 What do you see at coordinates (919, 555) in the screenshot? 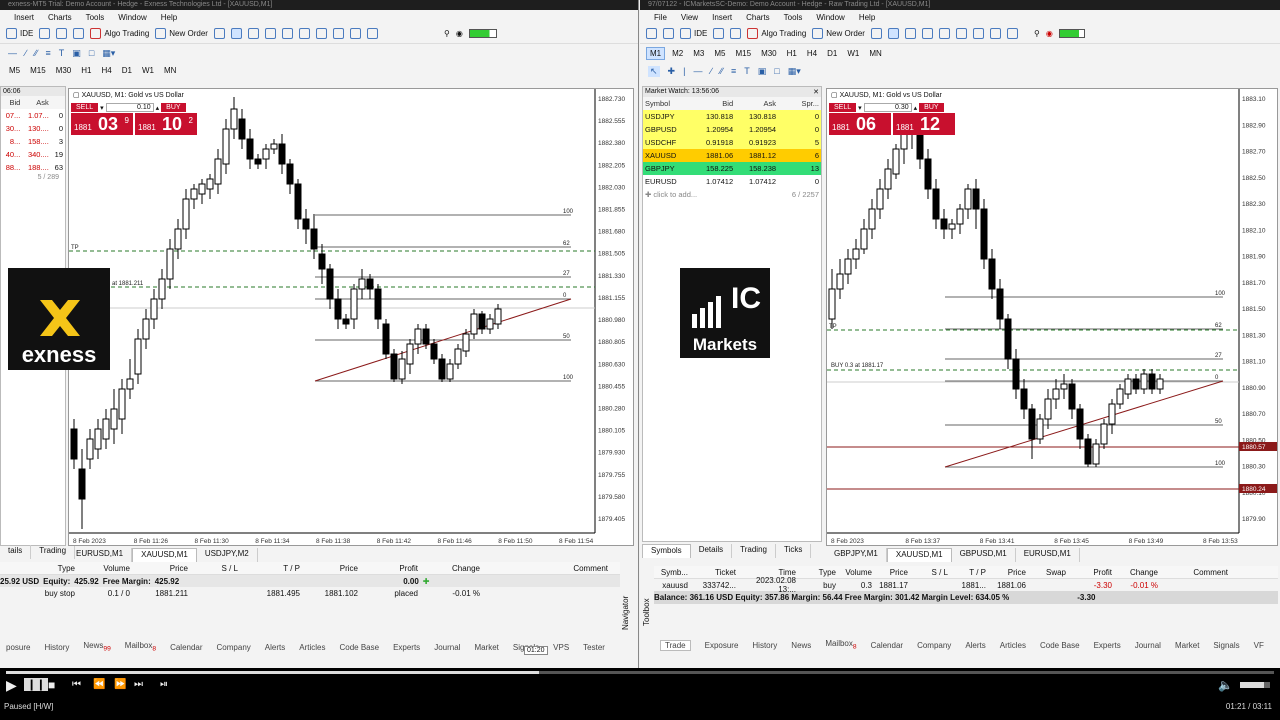
I see `tab-xauusd: XAUUSD,M1` at bounding box center [919, 555].